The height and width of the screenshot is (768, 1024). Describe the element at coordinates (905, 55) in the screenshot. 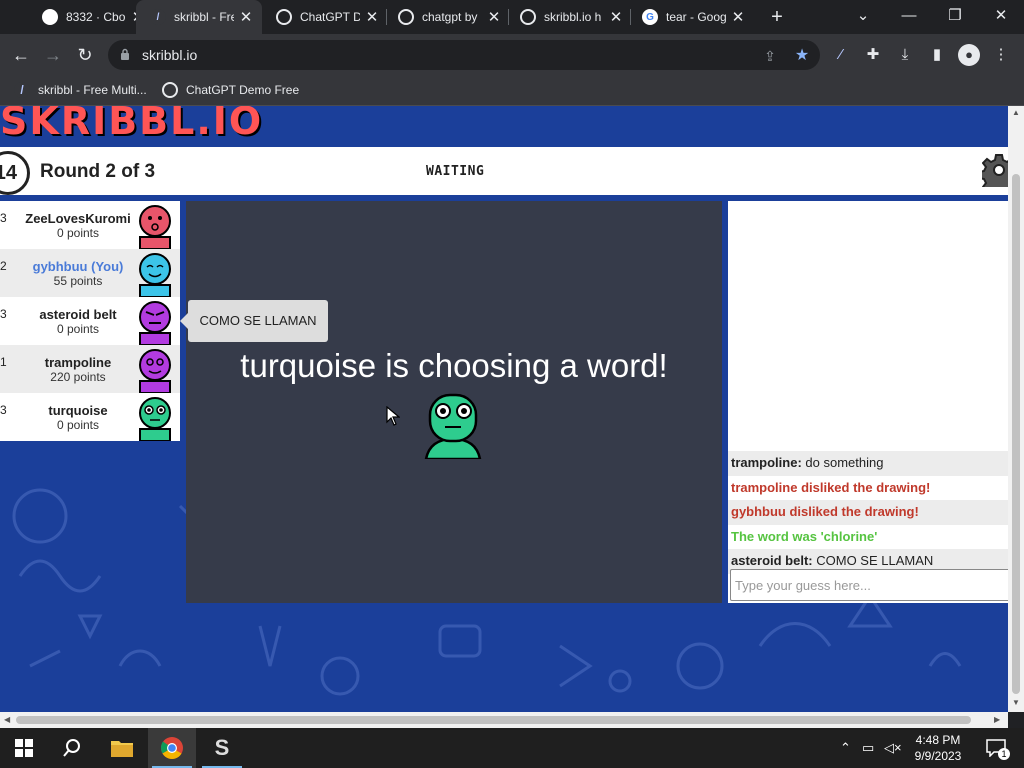

I see `download-icon: ⤓` at that location.